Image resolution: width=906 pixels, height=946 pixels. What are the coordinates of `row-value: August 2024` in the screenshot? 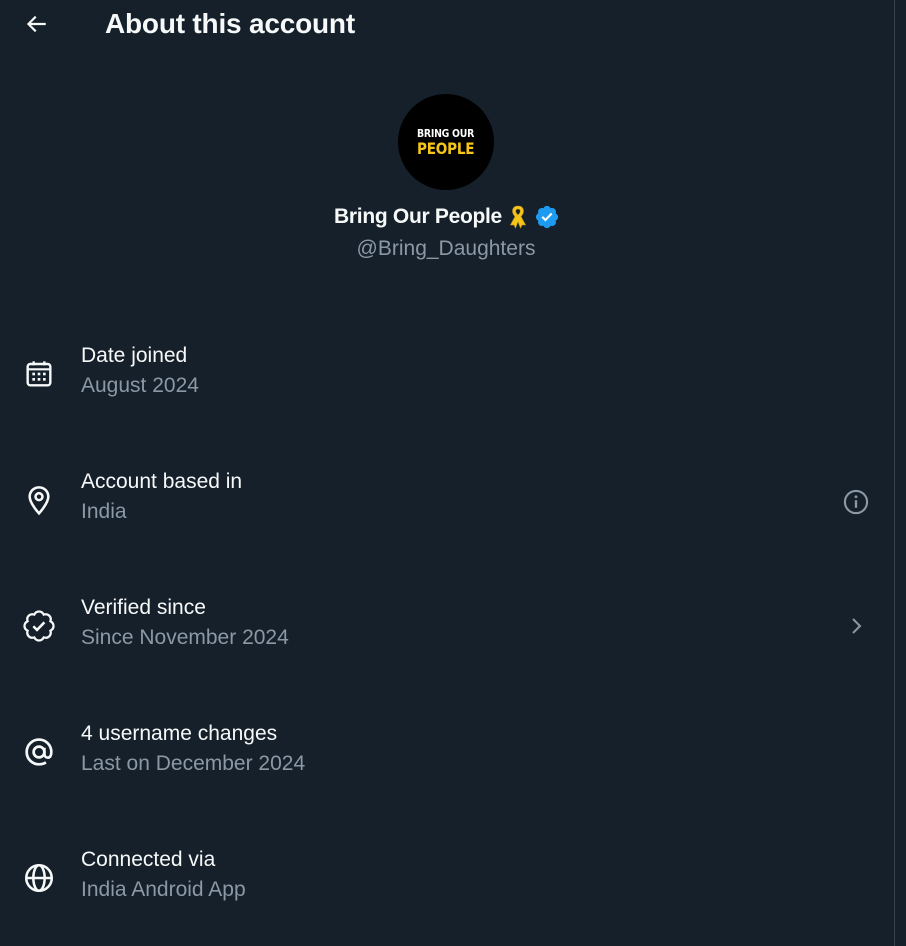 It's located at (140, 385).